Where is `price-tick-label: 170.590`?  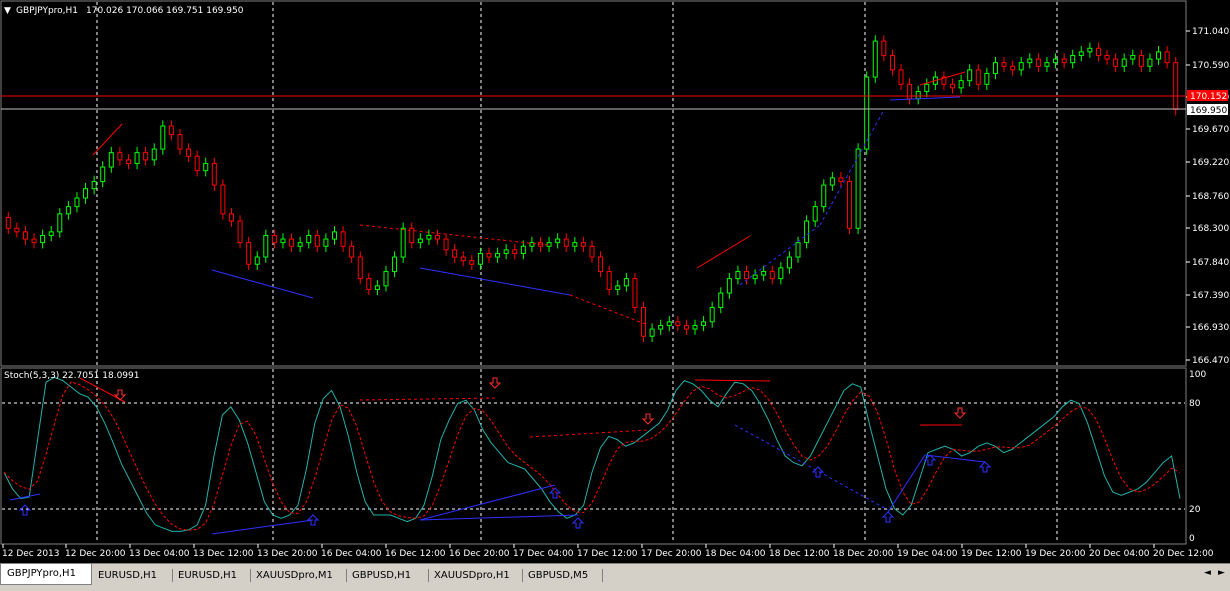 price-tick-label: 170.590 is located at coordinates (1210, 66).